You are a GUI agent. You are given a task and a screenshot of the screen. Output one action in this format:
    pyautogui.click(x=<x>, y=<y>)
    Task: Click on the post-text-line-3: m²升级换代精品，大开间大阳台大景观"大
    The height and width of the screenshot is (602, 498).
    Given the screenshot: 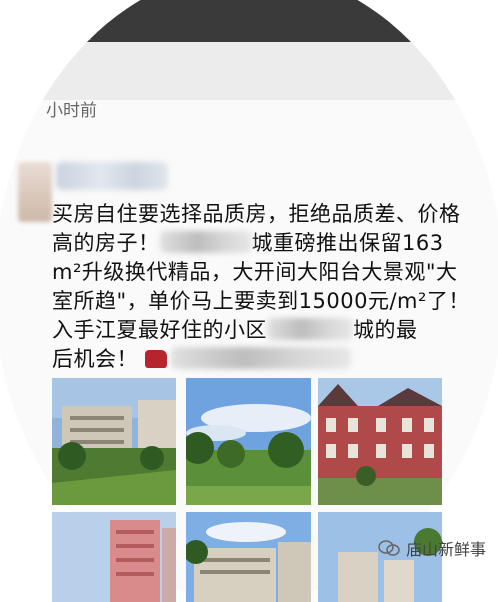 What is the action you would take?
    pyautogui.click(x=255, y=272)
    